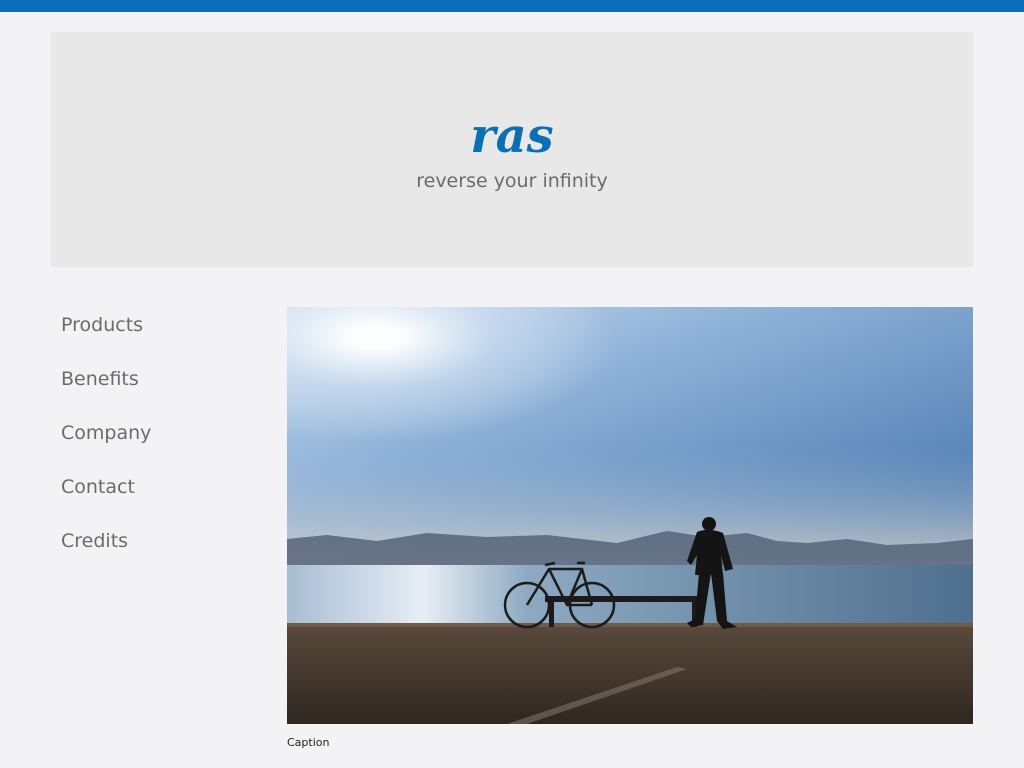 The width and height of the screenshot is (1024, 768). Describe the element at coordinates (308, 742) in the screenshot. I see `photo-caption: Caption` at that location.